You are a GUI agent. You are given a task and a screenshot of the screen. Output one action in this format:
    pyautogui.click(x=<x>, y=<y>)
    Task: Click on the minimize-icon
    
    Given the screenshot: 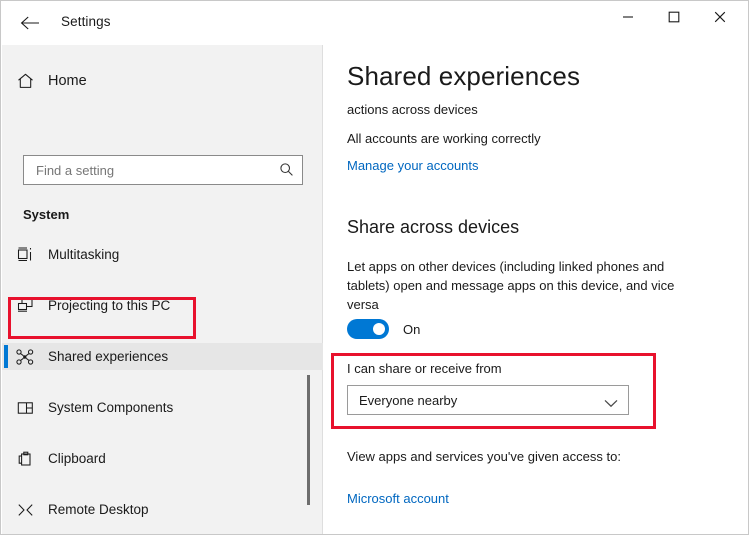 What is the action you would take?
    pyautogui.click(x=628, y=17)
    